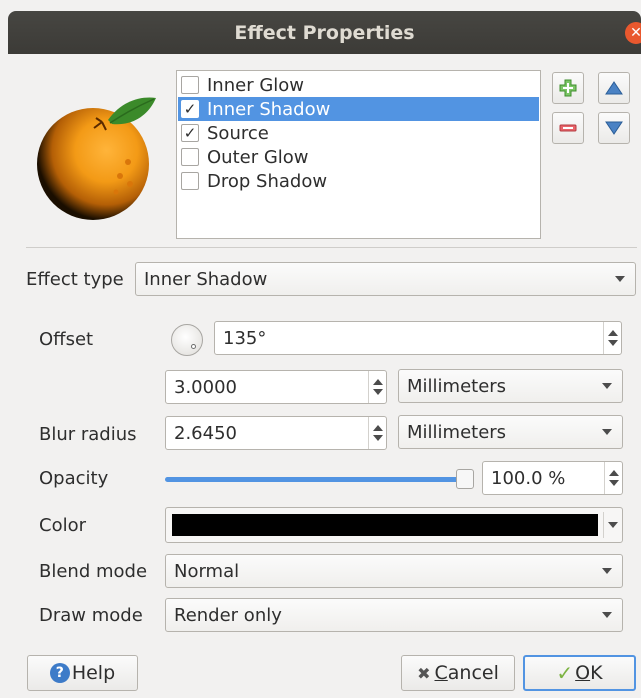 Image resolution: width=641 pixels, height=698 pixels. I want to click on color-divider, so click(603, 525).